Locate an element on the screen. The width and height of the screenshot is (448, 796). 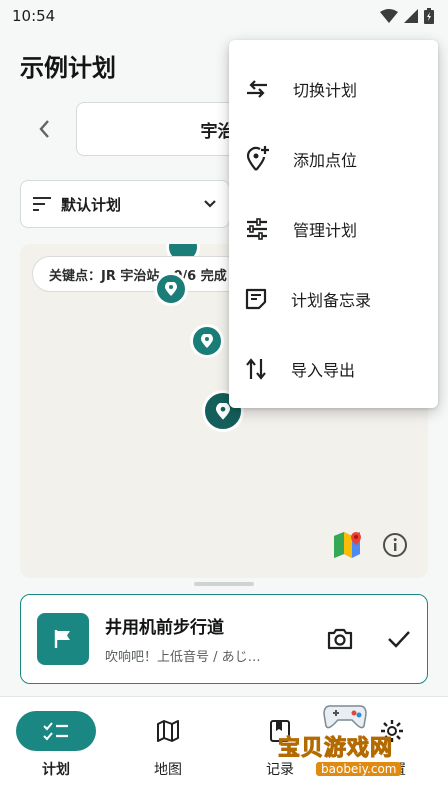
add-location-icon is located at coordinates (257, 158).